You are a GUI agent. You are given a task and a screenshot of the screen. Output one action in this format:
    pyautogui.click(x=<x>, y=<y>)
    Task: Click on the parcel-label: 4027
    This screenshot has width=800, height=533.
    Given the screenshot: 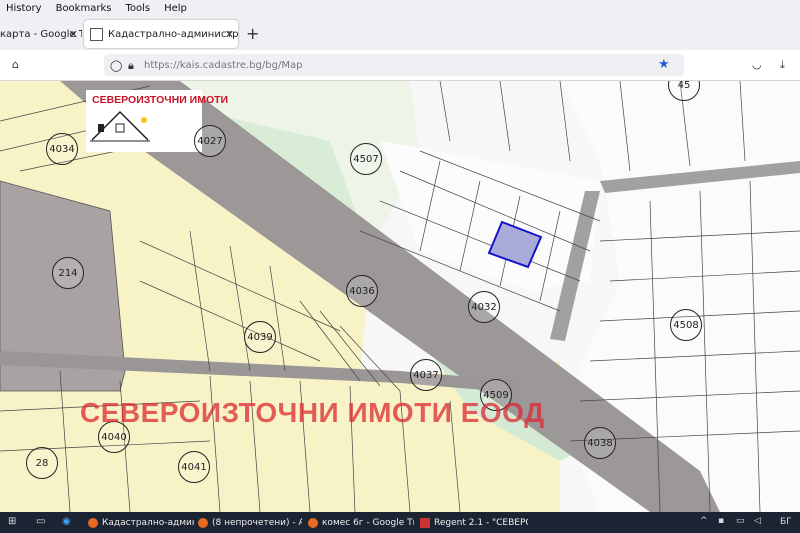 What is the action you would take?
    pyautogui.click(x=210, y=141)
    